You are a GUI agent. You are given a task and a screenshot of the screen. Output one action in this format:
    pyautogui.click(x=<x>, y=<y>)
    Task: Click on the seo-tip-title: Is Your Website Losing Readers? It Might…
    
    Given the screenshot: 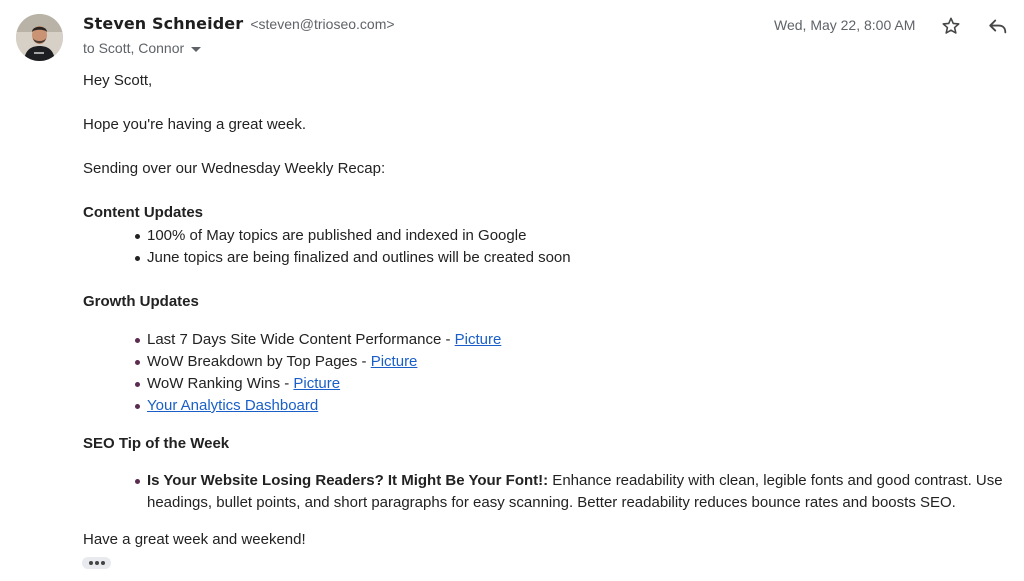 What is the action you would take?
    pyautogui.click(x=348, y=480)
    